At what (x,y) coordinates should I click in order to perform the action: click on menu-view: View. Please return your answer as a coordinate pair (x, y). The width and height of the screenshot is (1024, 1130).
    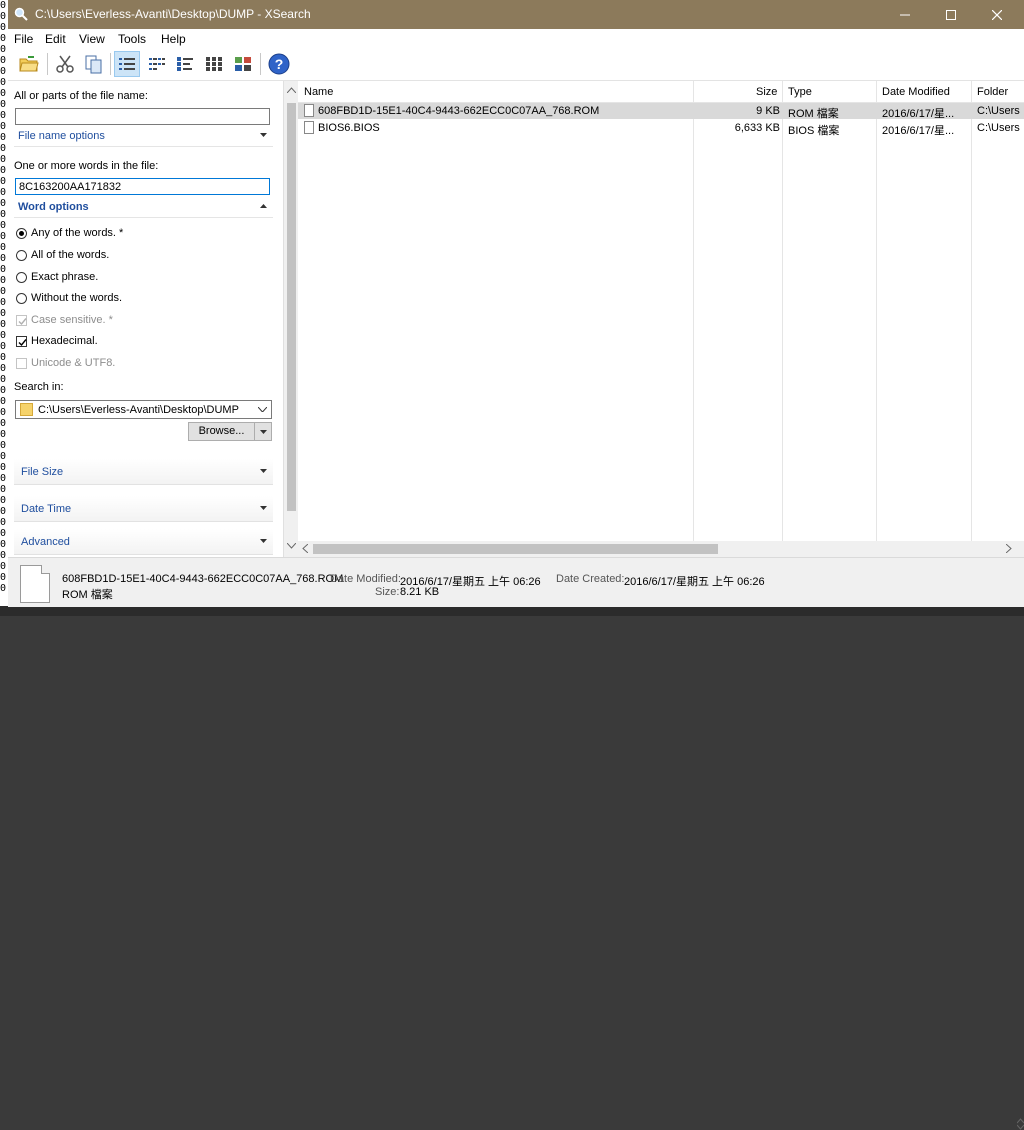
    Looking at the image, I should click on (92, 39).